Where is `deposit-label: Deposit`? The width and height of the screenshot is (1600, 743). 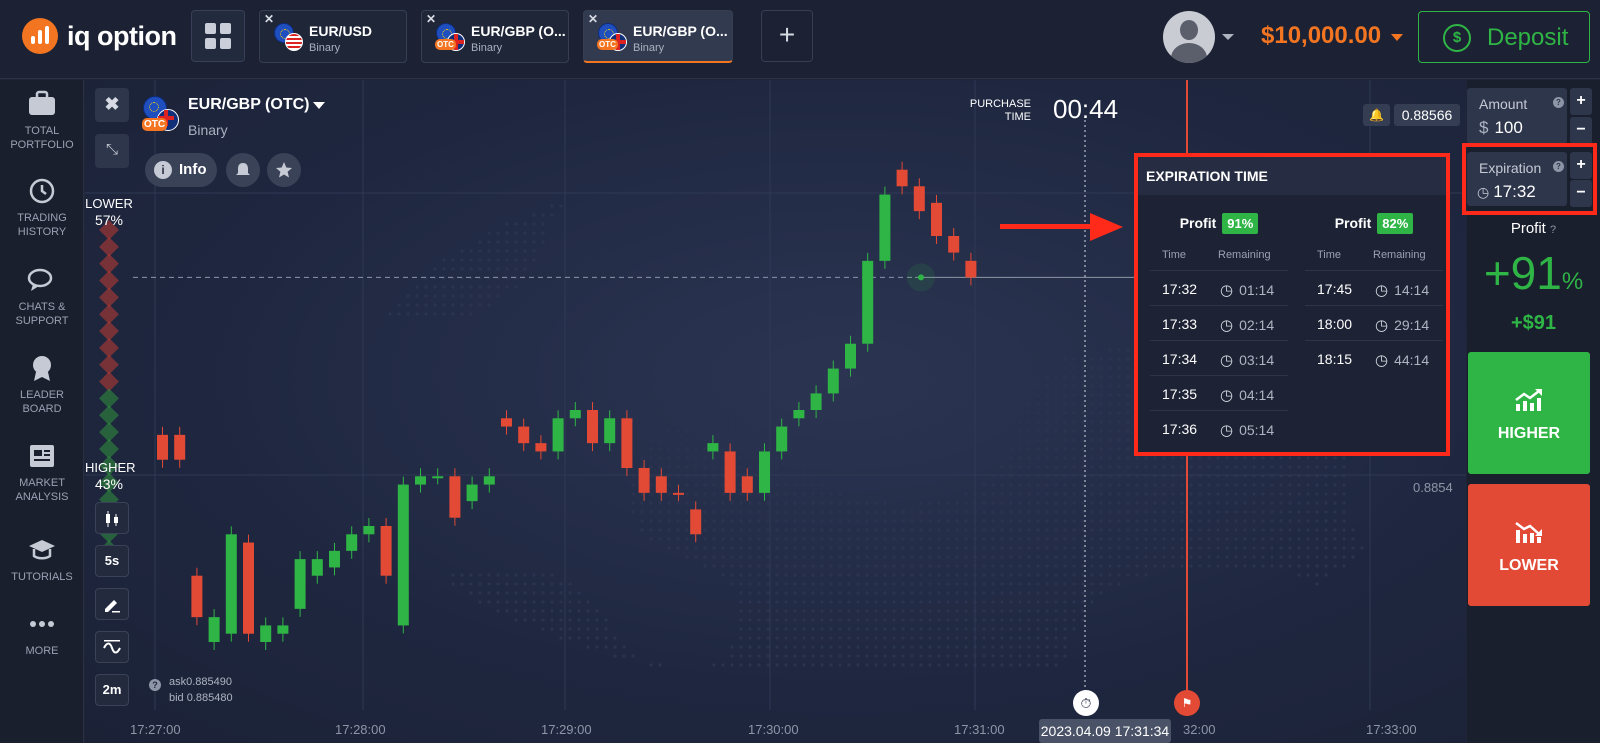 deposit-label: Deposit is located at coordinates (1528, 37).